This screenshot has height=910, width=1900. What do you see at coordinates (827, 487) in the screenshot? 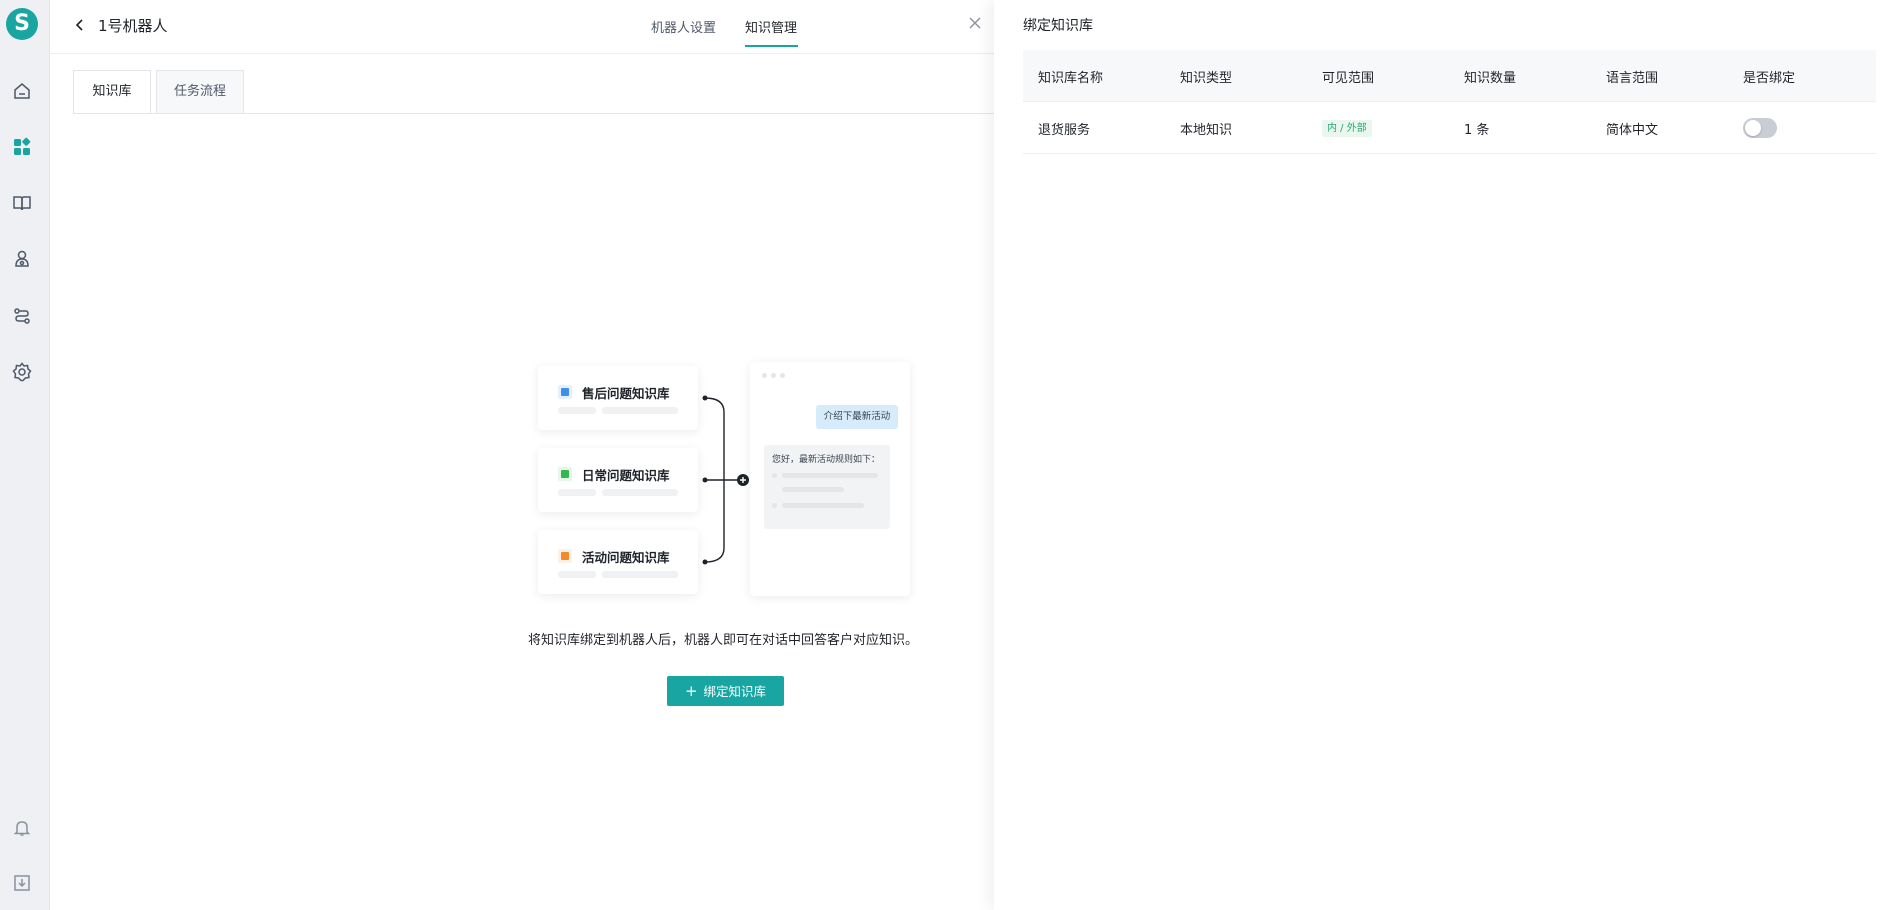
I see `chat-answer-bubble: 您好，最新活动规则如下：` at bounding box center [827, 487].